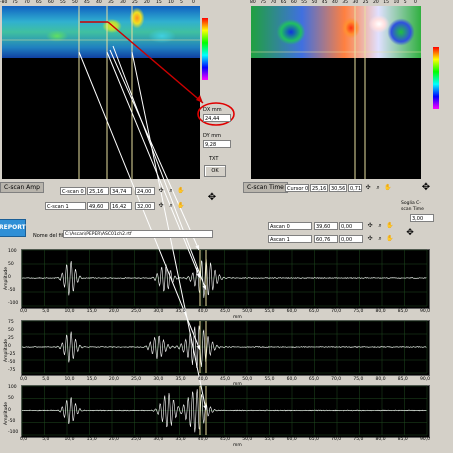 This screenshot has height=453, width=453. Describe the element at coordinates (147, 2) in the screenshot. I see `left-cscan-x-tick: 20` at that location.